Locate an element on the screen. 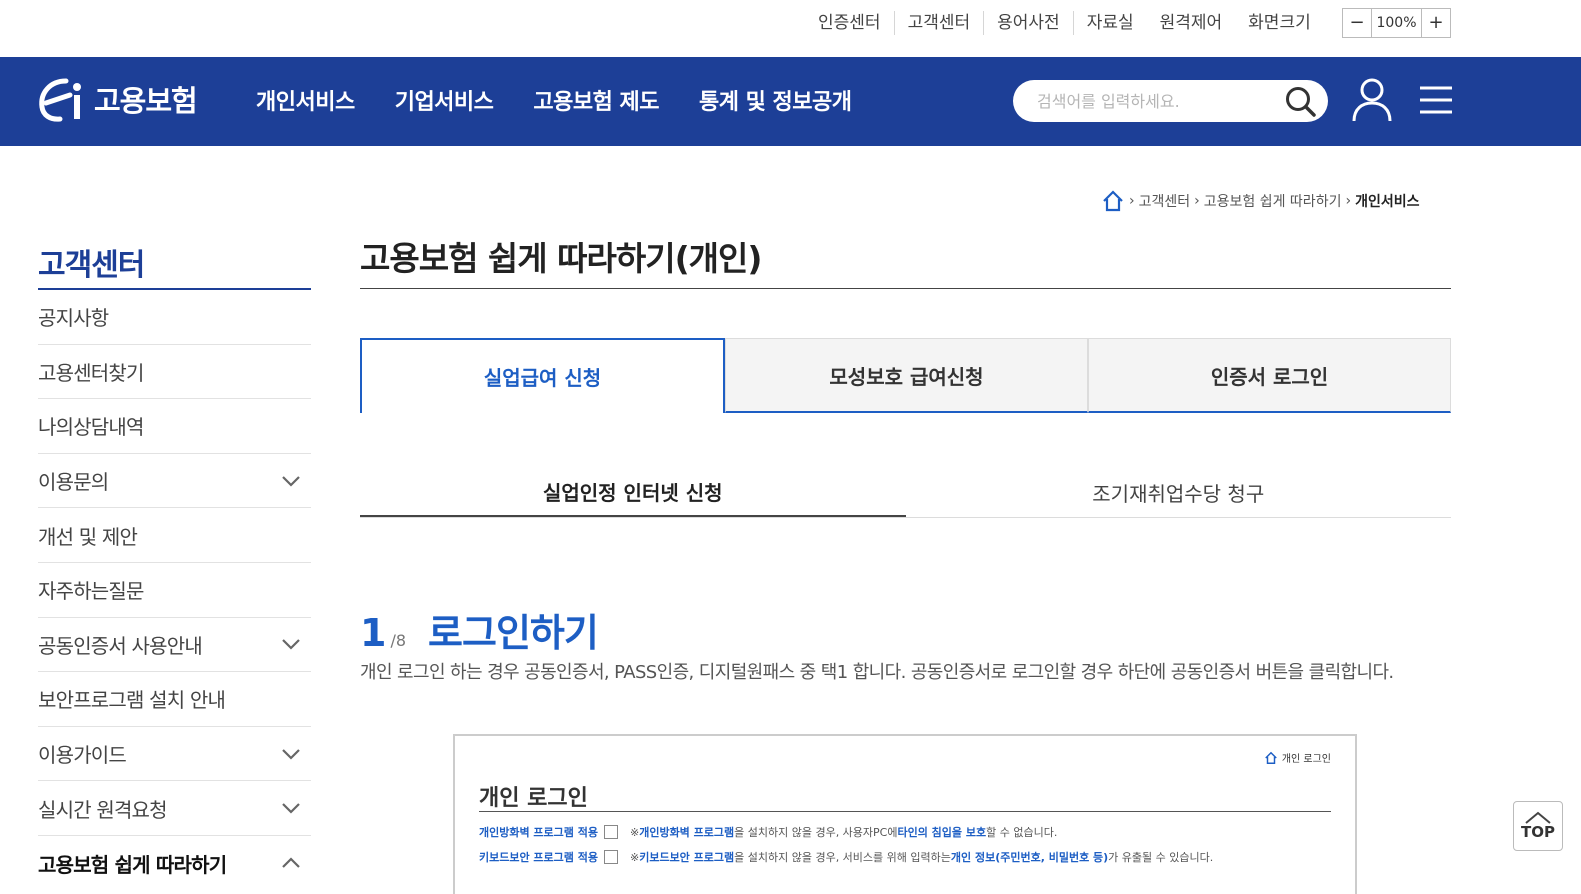 Image resolution: width=1581 pixels, height=894 pixels. scroll-top-button: TOP is located at coordinates (1538, 826).